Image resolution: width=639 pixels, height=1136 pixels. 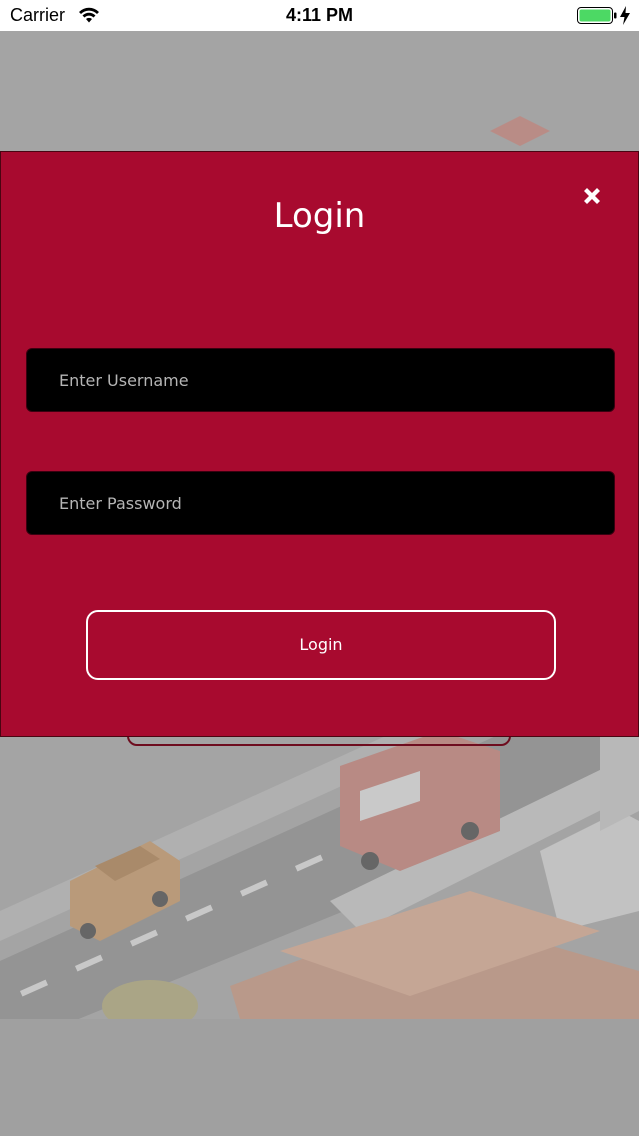 What do you see at coordinates (319, 1077) in the screenshot?
I see `bottom-empty-area` at bounding box center [319, 1077].